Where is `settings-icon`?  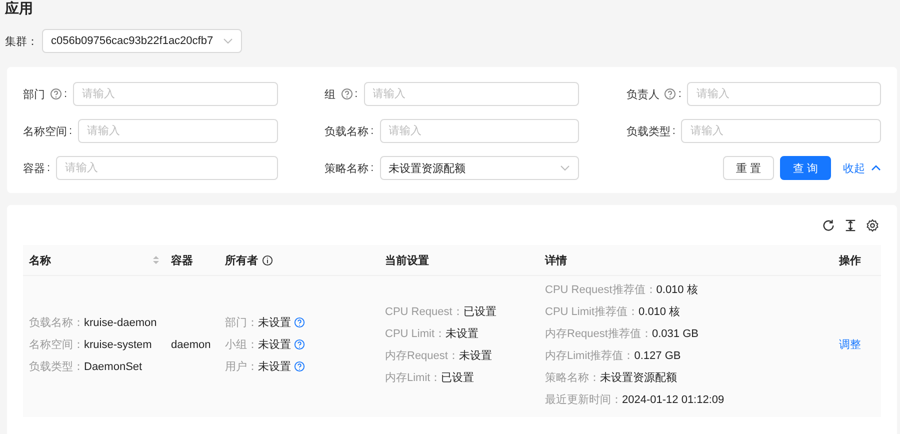
settings-icon is located at coordinates (872, 225).